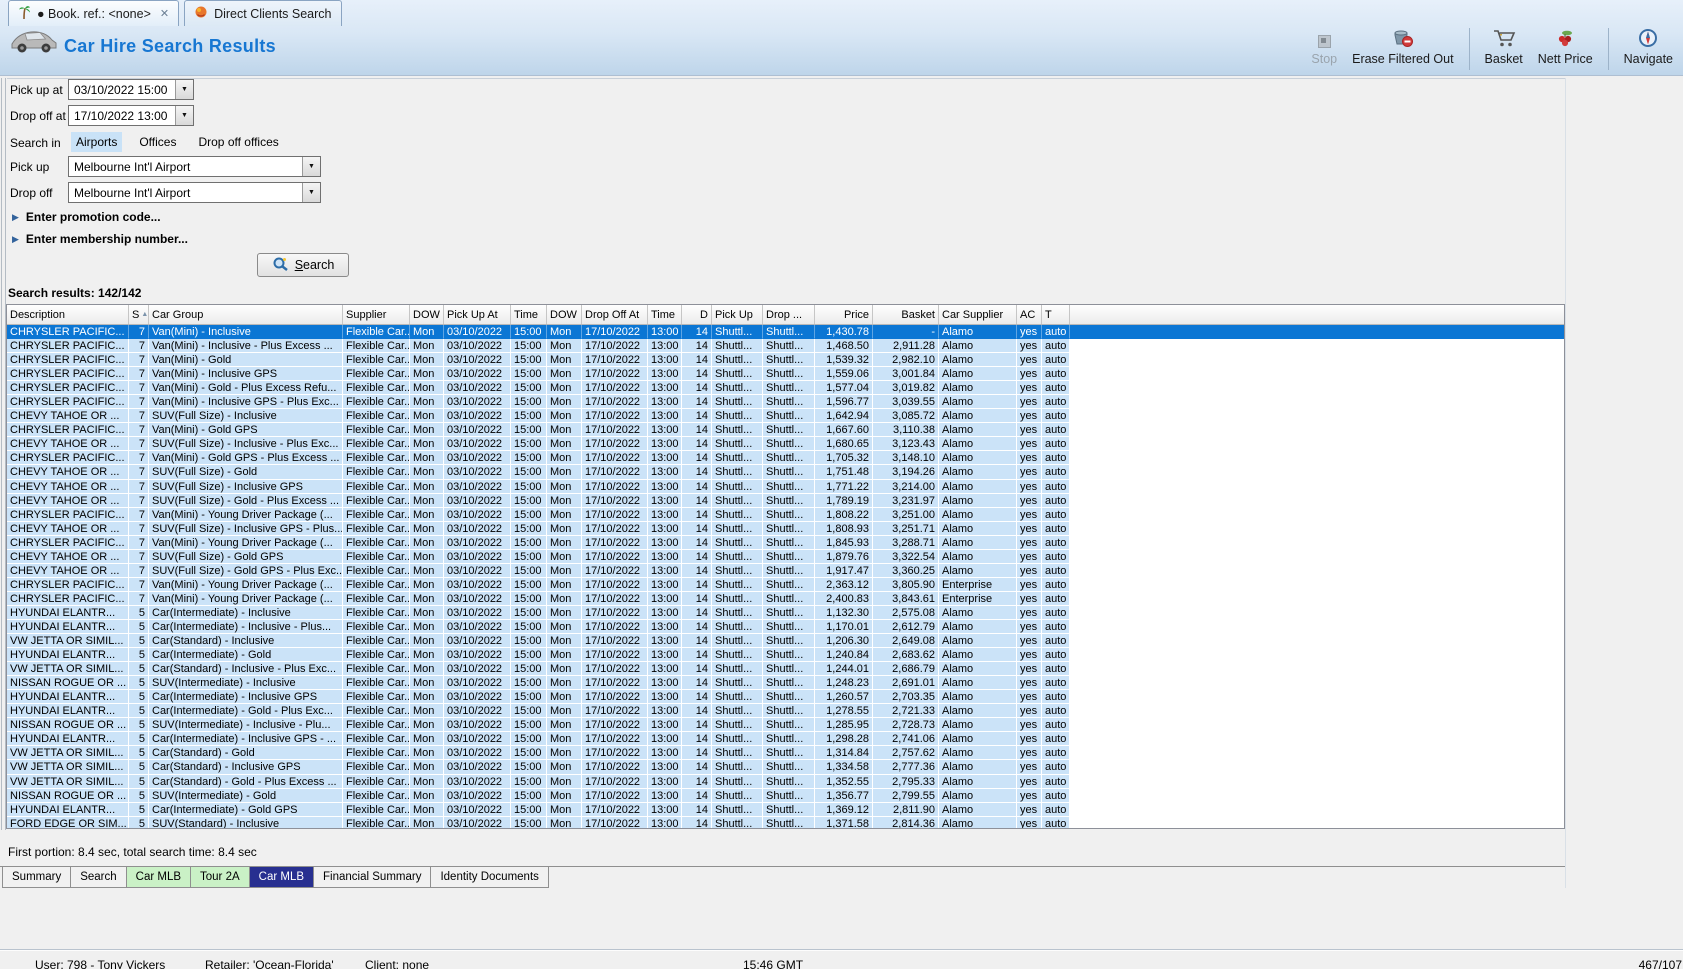 The height and width of the screenshot is (969, 1683). I want to click on pick-up-at-combobox: 03/10/2022 15:00 ▼, so click(131, 89).